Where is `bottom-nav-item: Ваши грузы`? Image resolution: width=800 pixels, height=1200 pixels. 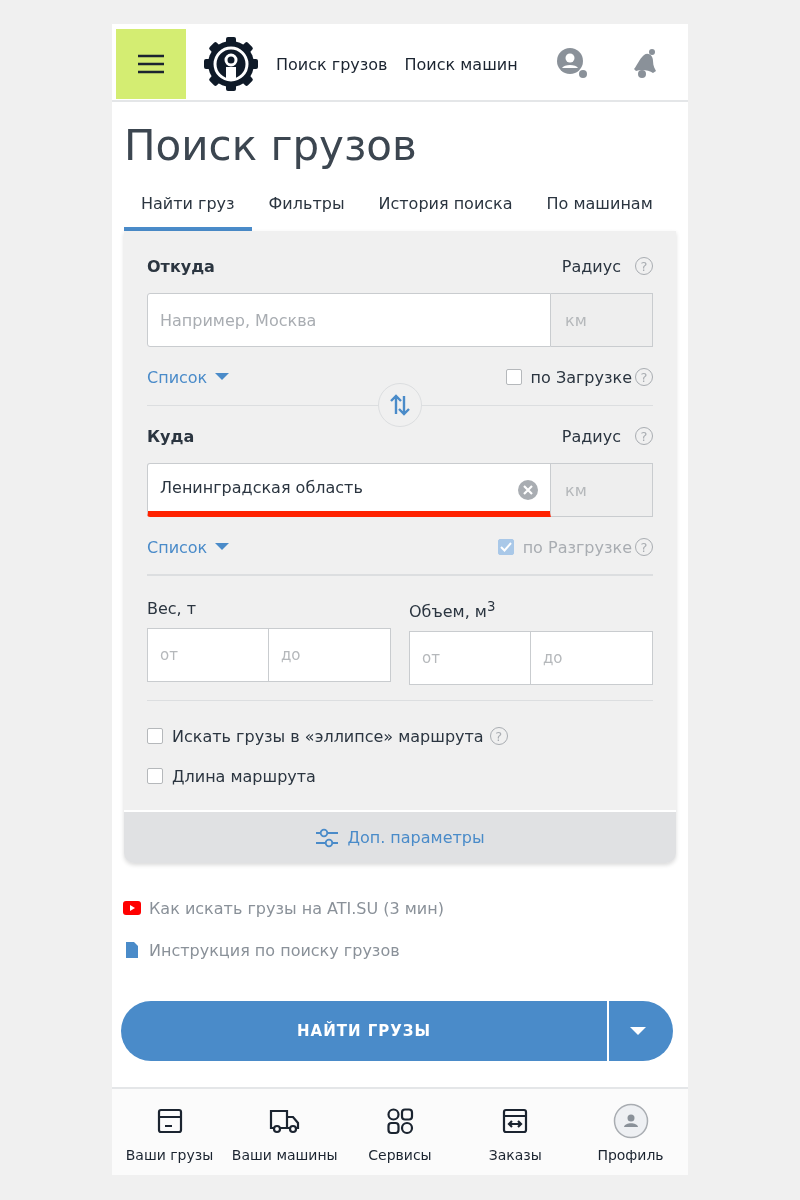
bottom-nav-item: Ваши грузы is located at coordinates (169, 1139).